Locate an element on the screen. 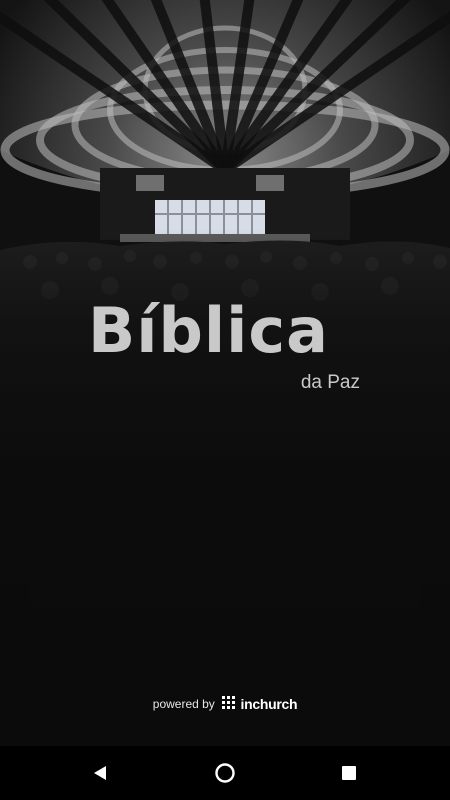 The image size is (450, 800). powered-by-footer: powered by inchurch is located at coordinates (225, 704).